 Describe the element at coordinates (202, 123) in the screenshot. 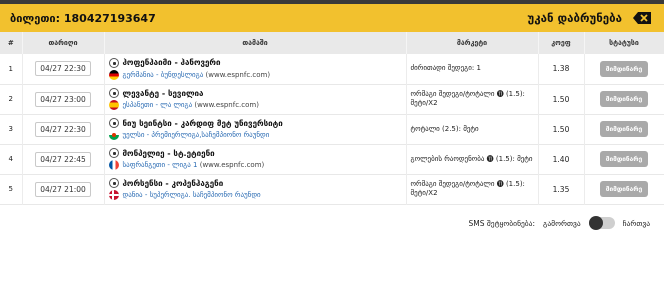

I see `match-title: ნიუ სეინტსი - კარდიფ მეტ უნივერსიტი` at that location.